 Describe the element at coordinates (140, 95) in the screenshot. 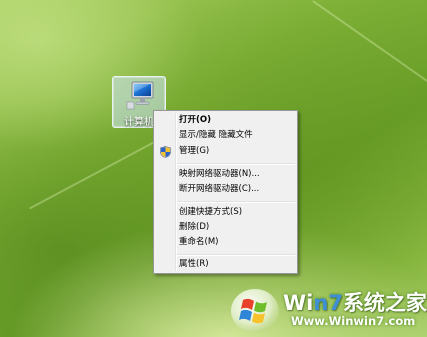

I see `computer-icon` at that location.